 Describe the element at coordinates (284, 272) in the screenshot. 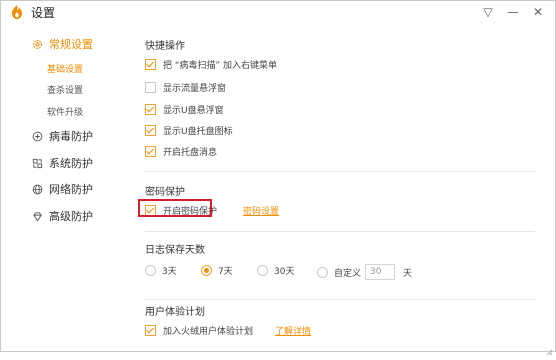

I see `radio-label: 30天` at that location.